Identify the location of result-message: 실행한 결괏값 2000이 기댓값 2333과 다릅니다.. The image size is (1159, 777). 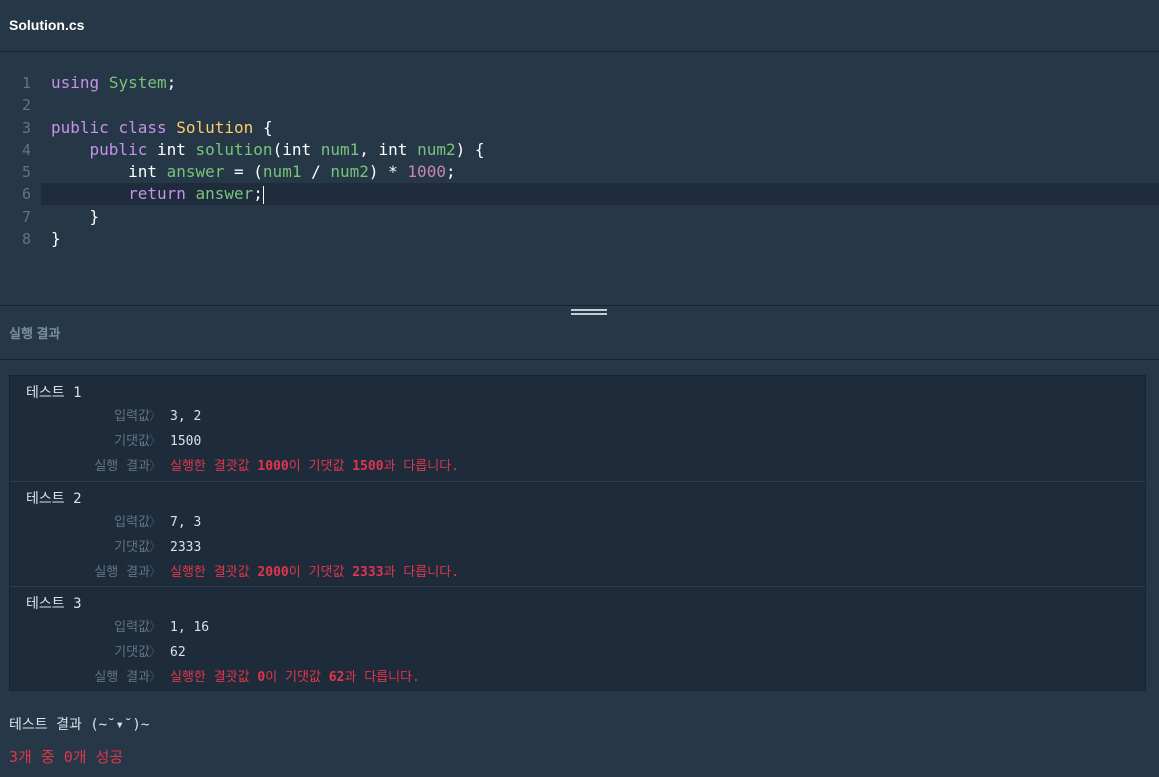
(314, 573).